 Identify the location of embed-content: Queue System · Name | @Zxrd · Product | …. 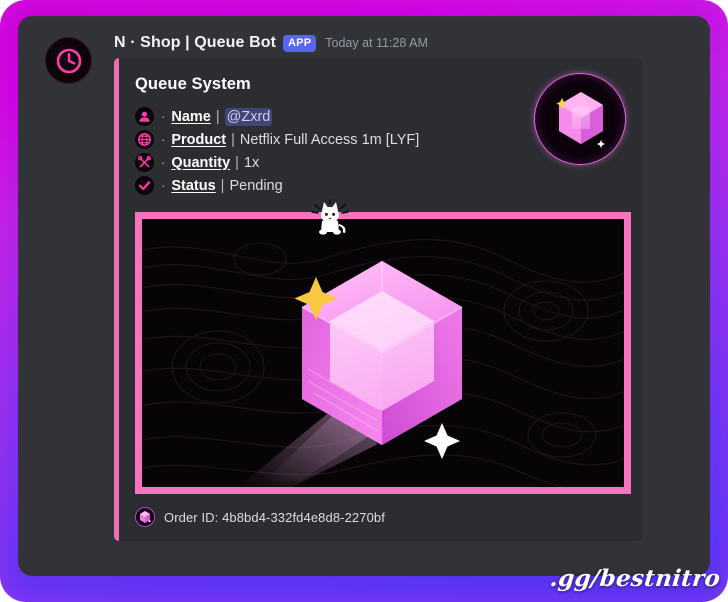
(327, 136).